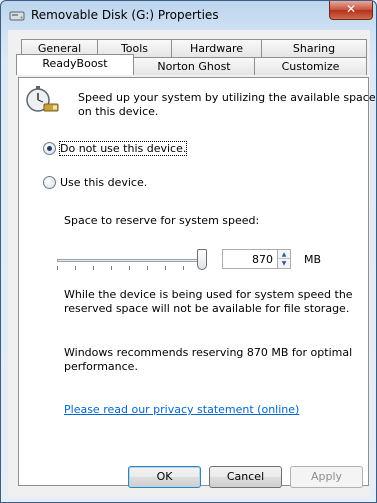  What do you see at coordinates (162, 220) in the screenshot?
I see `reserve-space-label: Space to reserve for system speed:` at bounding box center [162, 220].